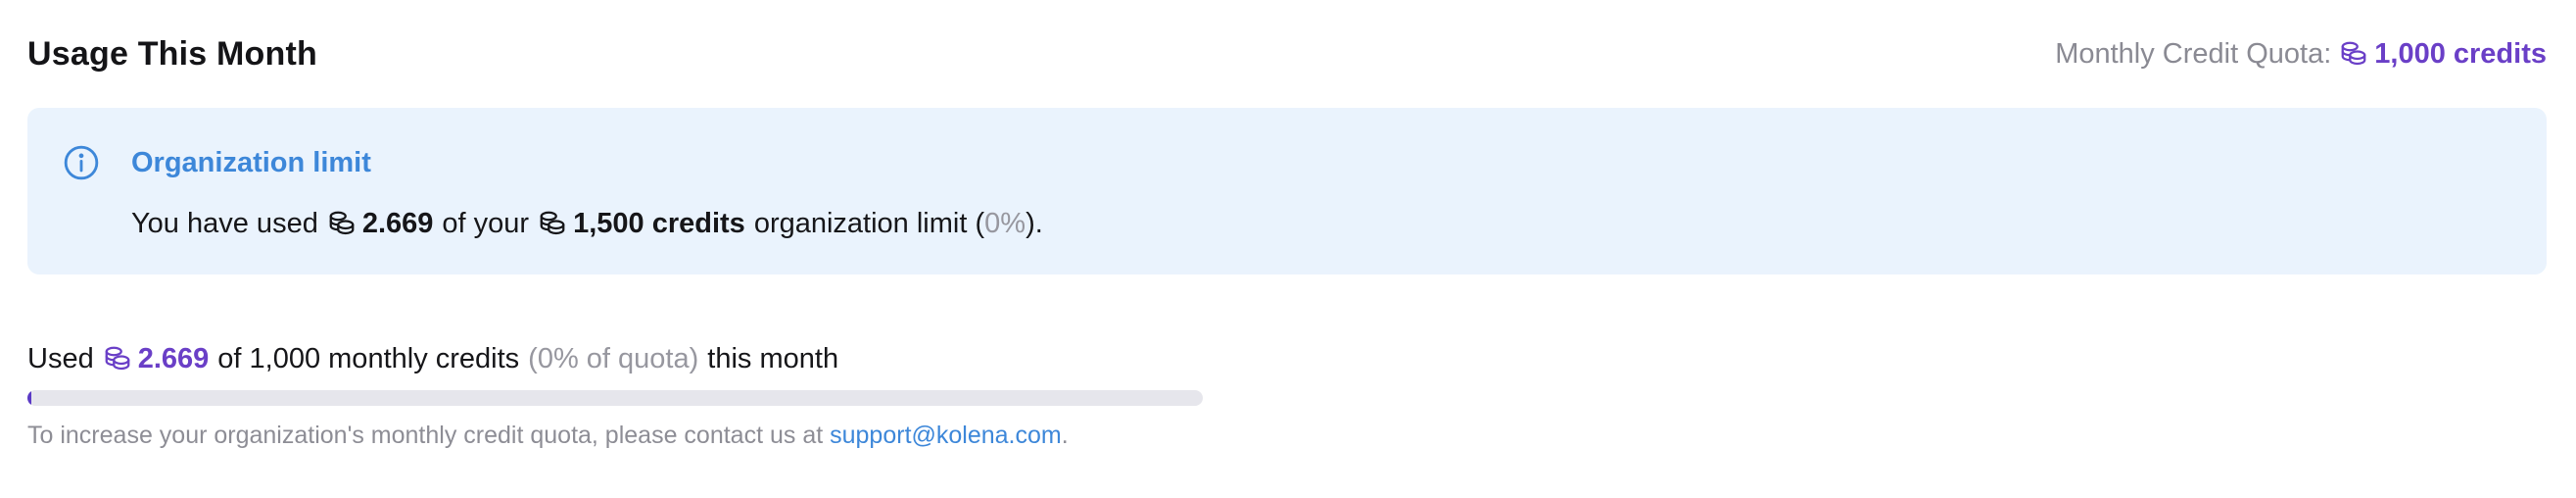 The width and height of the screenshot is (2576, 498). Describe the element at coordinates (1035, 223) in the screenshot. I see `banner-text-4: ).` at that location.